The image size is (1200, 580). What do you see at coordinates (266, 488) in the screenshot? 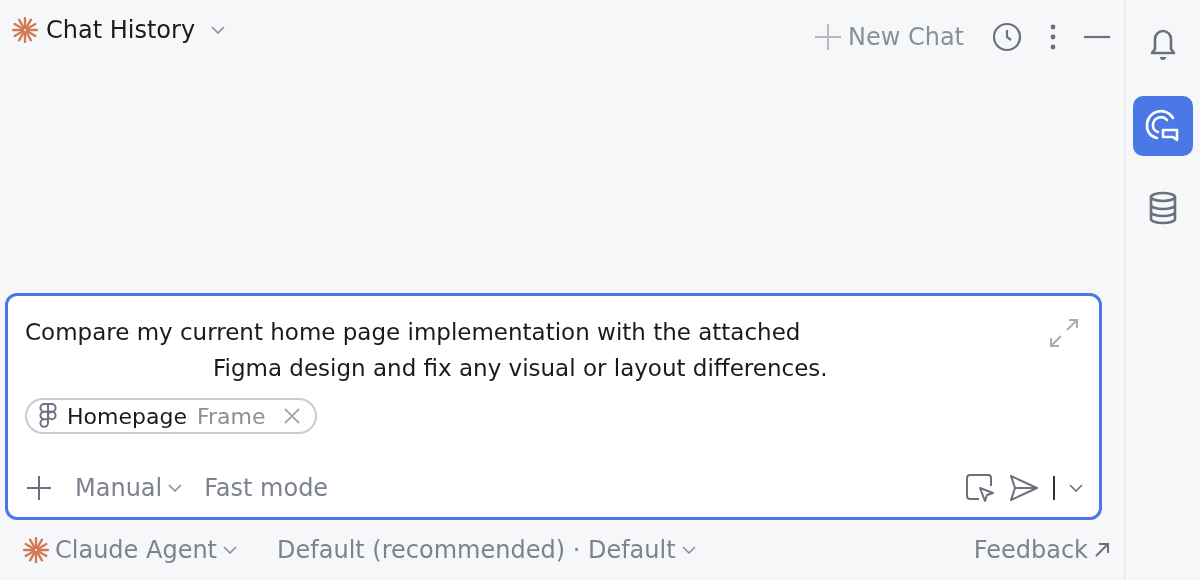
I see `fast-mode-button: Fast mode` at bounding box center [266, 488].